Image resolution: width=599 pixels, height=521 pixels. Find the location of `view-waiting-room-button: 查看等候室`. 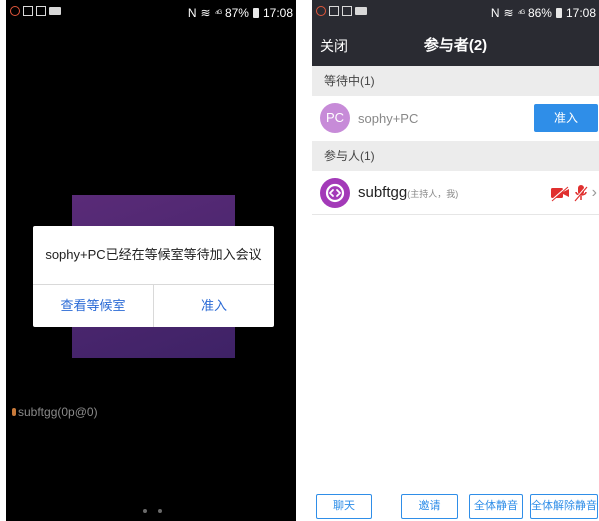

view-waiting-room-button: 查看等候室 is located at coordinates (93, 306).